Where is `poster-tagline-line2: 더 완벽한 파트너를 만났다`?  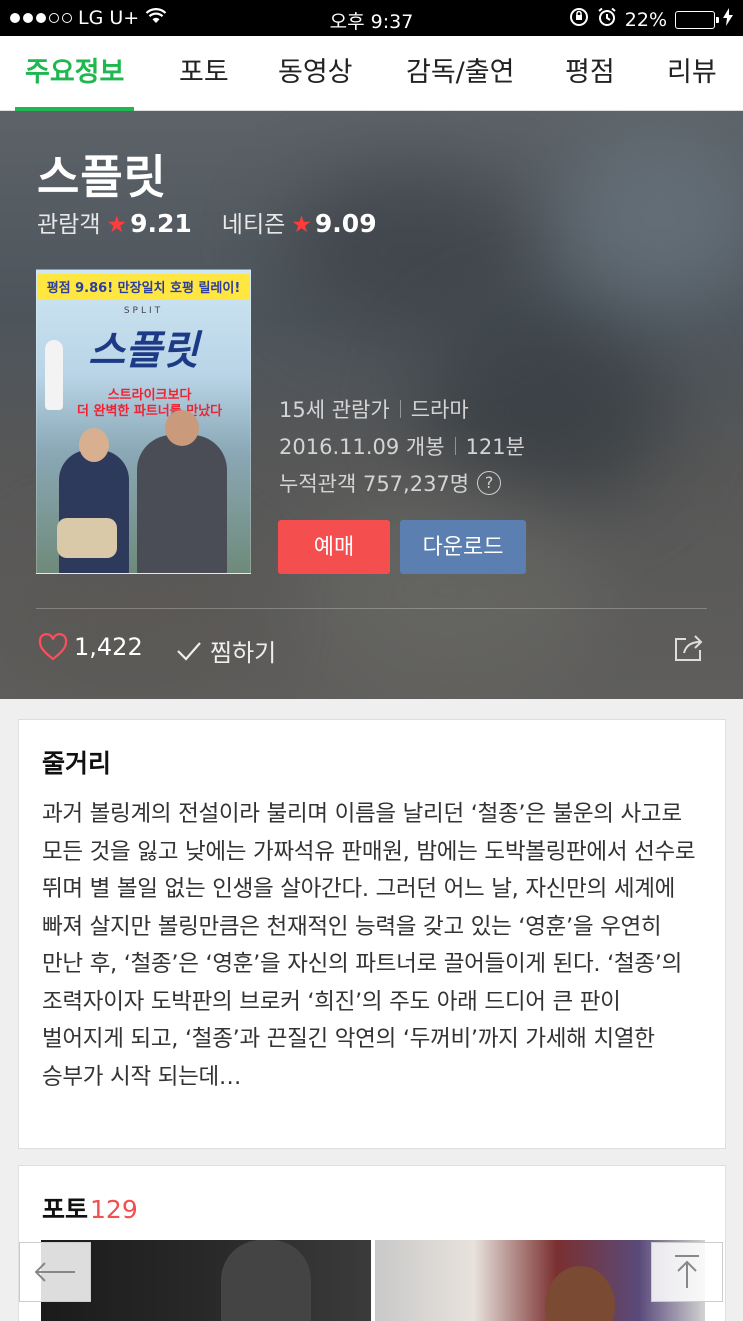
poster-tagline-line2: 더 완벽한 파트너를 만났다 is located at coordinates (150, 411).